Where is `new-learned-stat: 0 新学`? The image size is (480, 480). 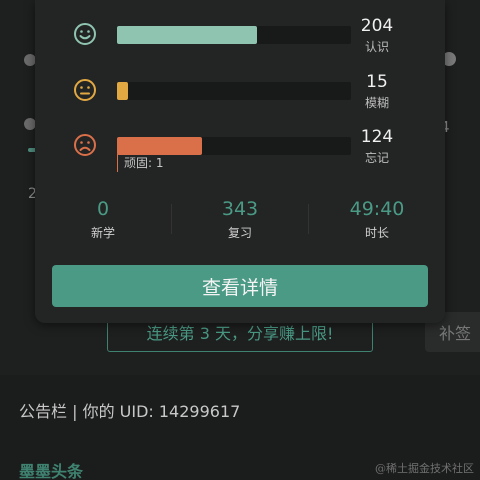 new-learned-stat: 0 新学 is located at coordinates (103, 219).